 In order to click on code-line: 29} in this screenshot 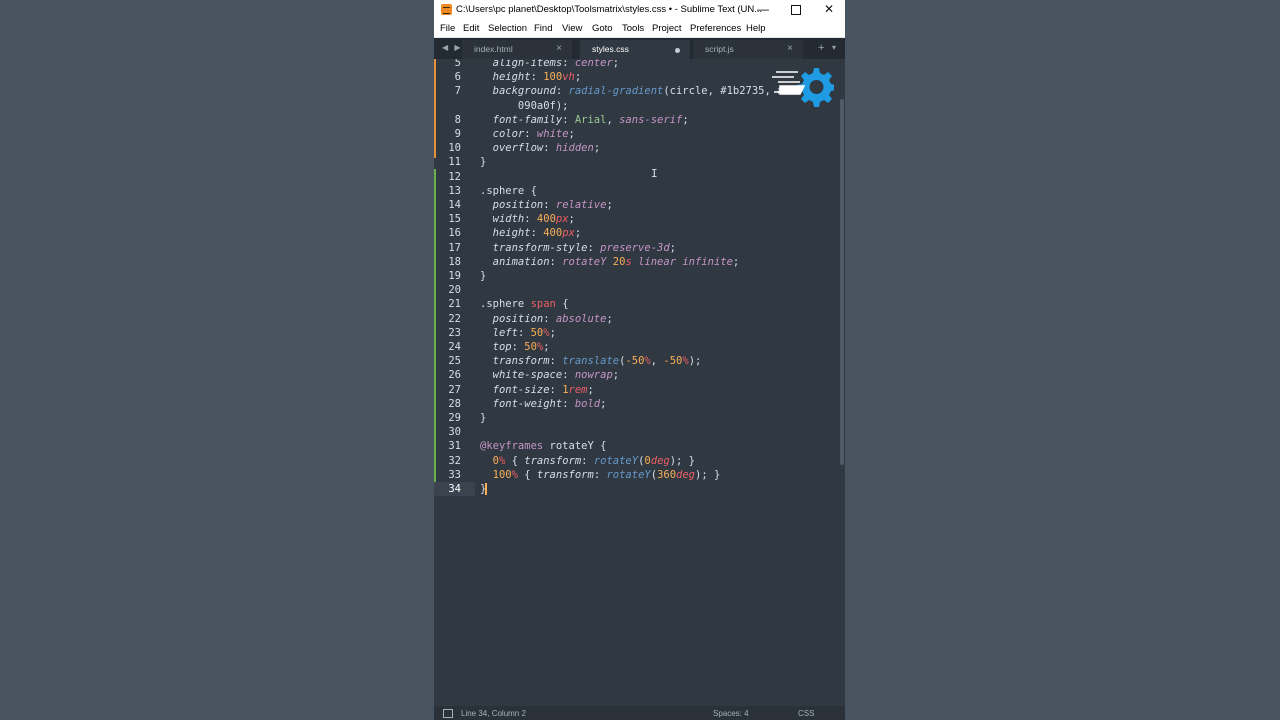, I will do `click(636, 418)`.